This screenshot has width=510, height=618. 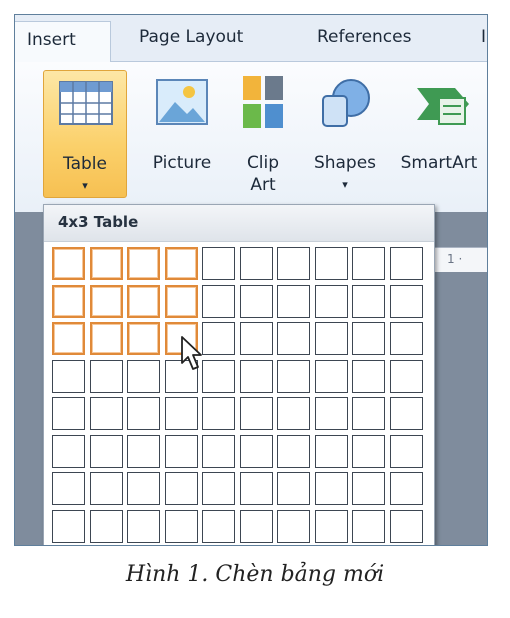 I want to click on shapes-button: Shapes ▾, so click(x=345, y=134).